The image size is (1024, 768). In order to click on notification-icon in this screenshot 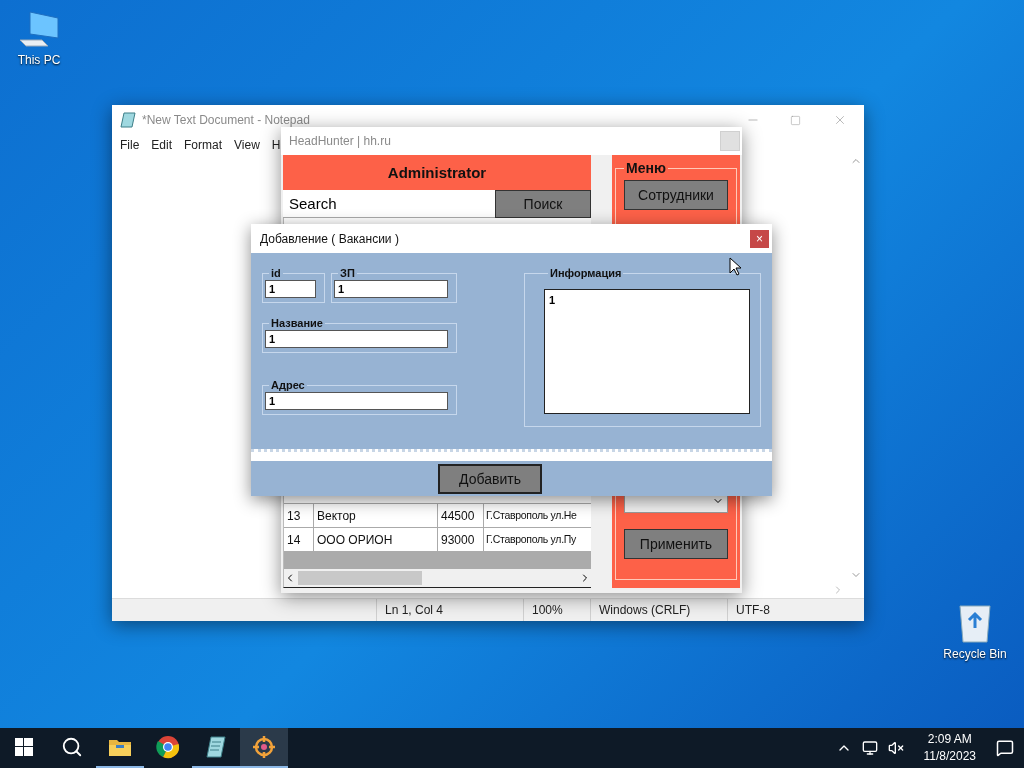, I will do `click(1005, 748)`.